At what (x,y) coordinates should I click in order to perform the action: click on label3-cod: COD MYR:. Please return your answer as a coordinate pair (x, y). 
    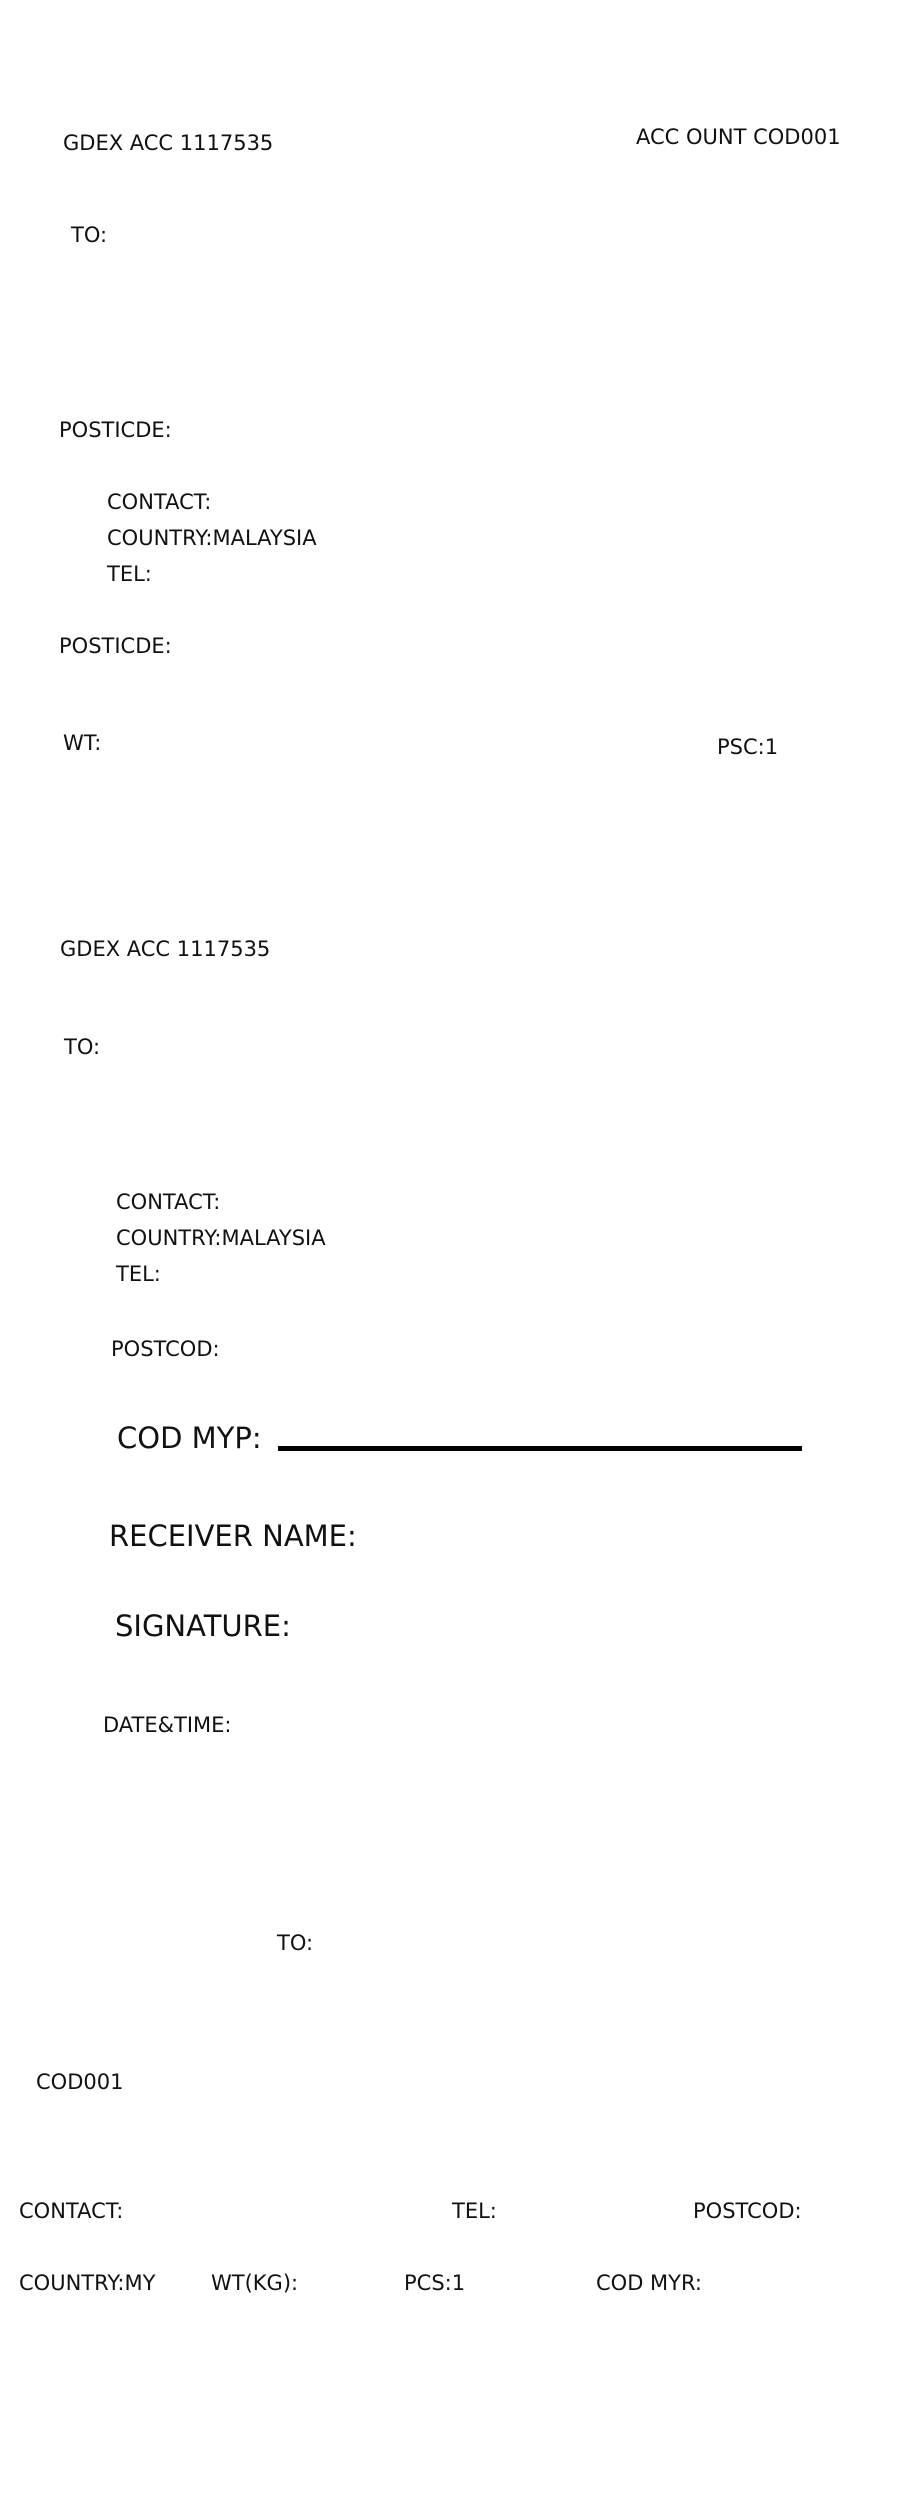
    Looking at the image, I should click on (649, 2283).